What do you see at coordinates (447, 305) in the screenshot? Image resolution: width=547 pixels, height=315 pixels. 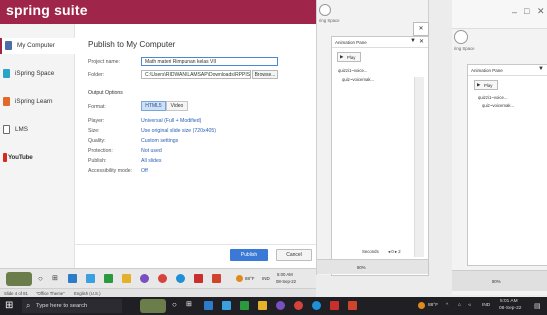 I see `tray-chevron-icon: ^` at bounding box center [447, 305].